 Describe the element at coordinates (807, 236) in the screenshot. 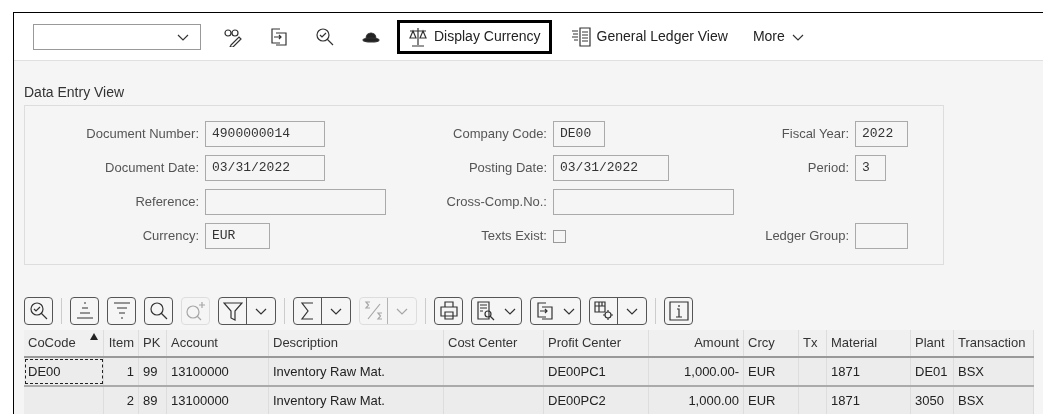

I see `field-label: Ledger Group:` at that location.